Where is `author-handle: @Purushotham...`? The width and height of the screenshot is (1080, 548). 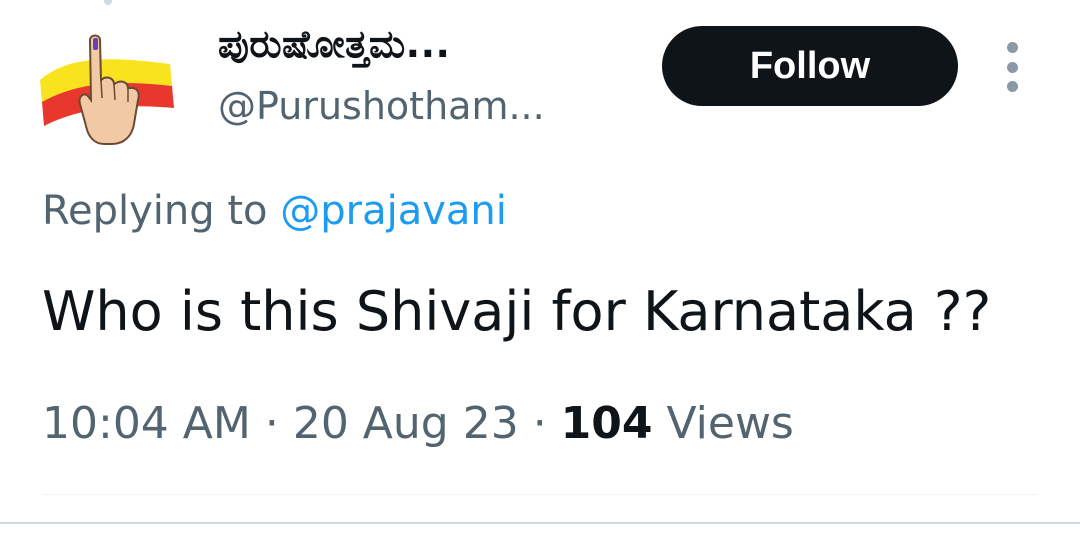
author-handle: @Purushotham... is located at coordinates (381, 106).